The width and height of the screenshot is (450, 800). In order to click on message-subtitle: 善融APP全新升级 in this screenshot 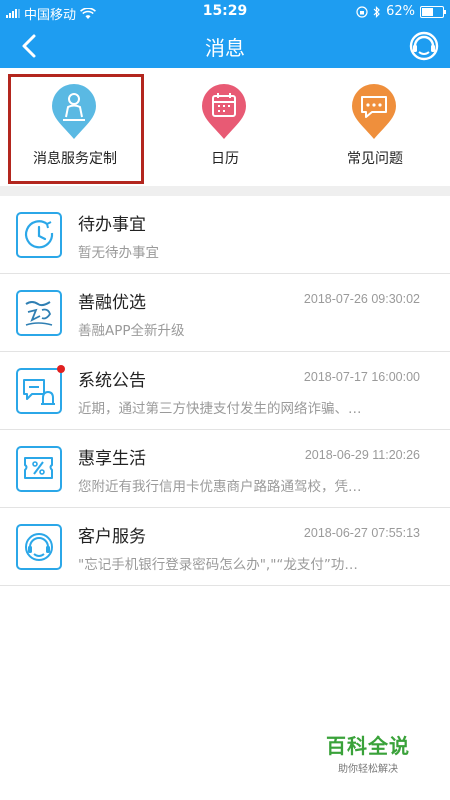, I will do `click(131, 331)`.